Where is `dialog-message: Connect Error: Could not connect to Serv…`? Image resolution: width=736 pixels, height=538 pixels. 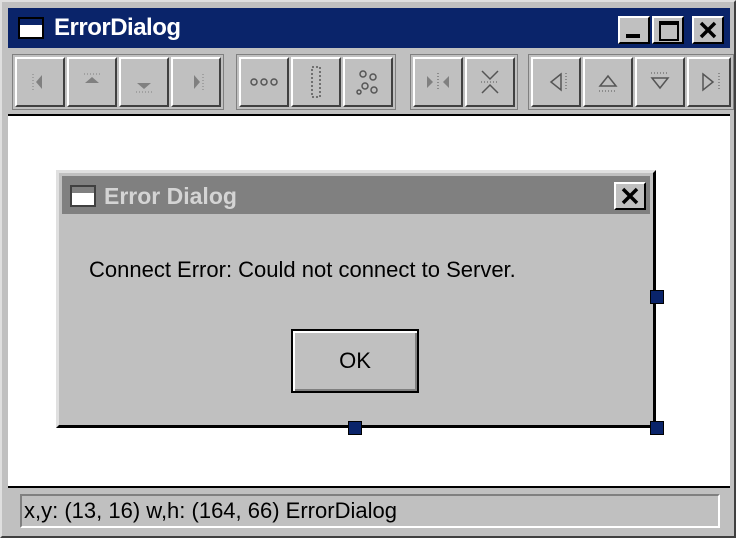
dialog-message: Connect Error: Could not connect to Serv… is located at coordinates (302, 269).